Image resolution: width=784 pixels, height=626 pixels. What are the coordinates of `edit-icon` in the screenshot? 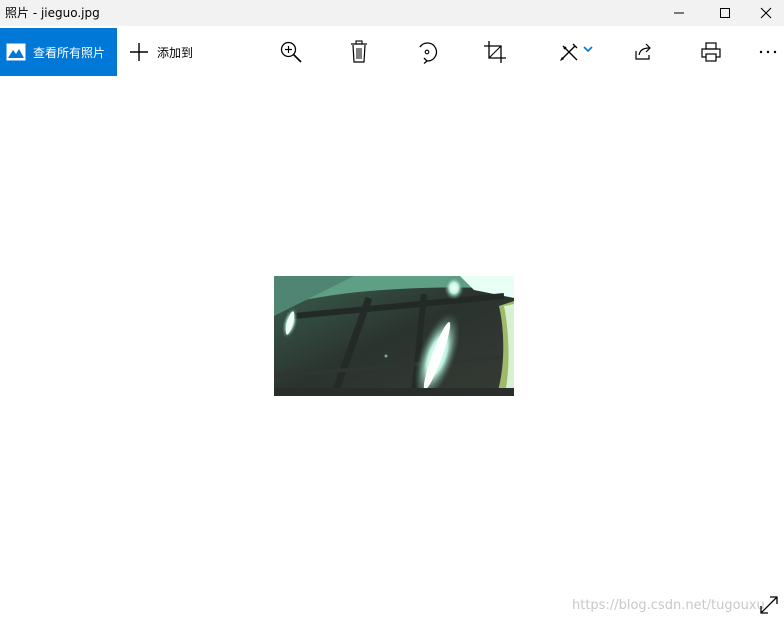 It's located at (569, 52).